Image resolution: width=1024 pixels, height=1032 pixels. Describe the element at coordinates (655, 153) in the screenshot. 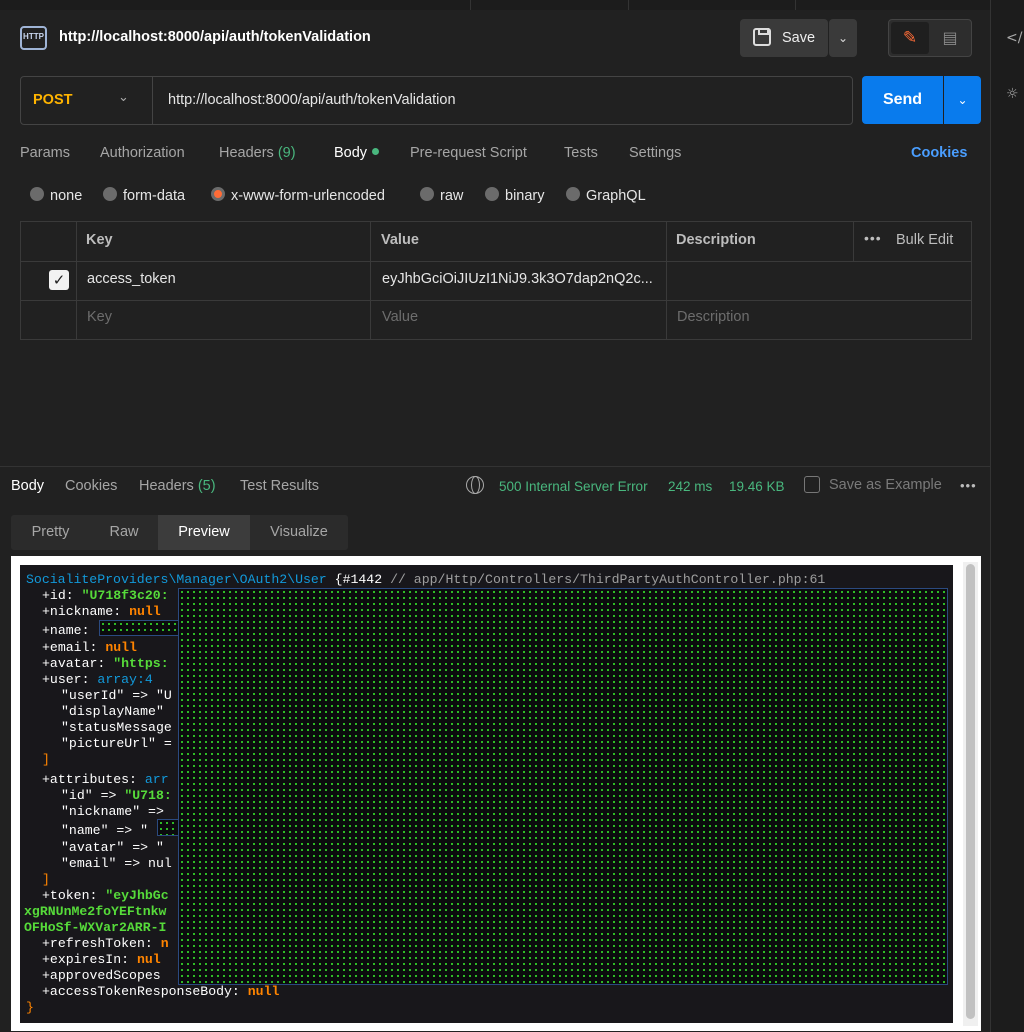

I see `tab-settings: Settings` at that location.